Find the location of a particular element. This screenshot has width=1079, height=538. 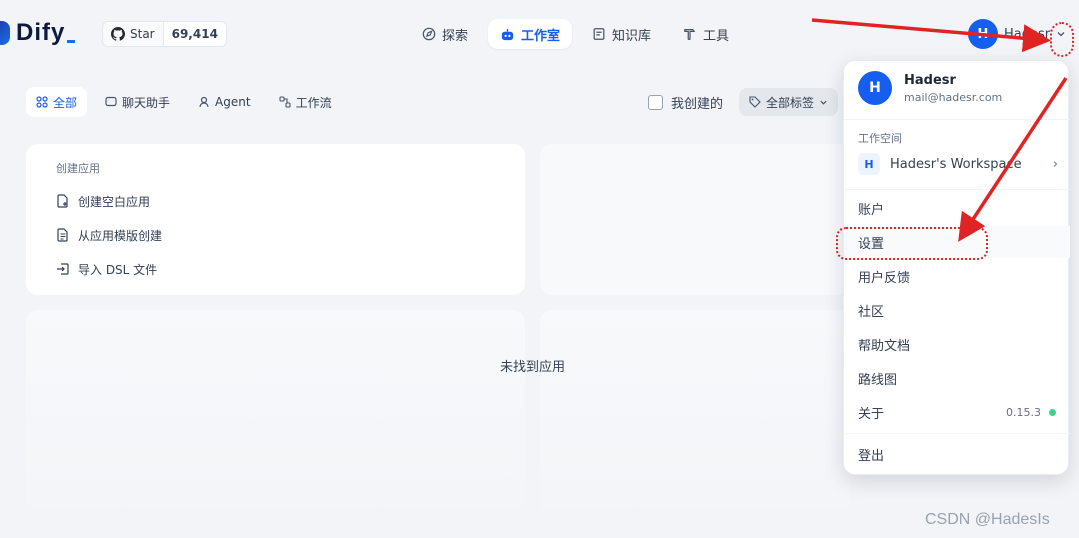

annotation-arrow-to-user-menu is located at coordinates (931, 35).